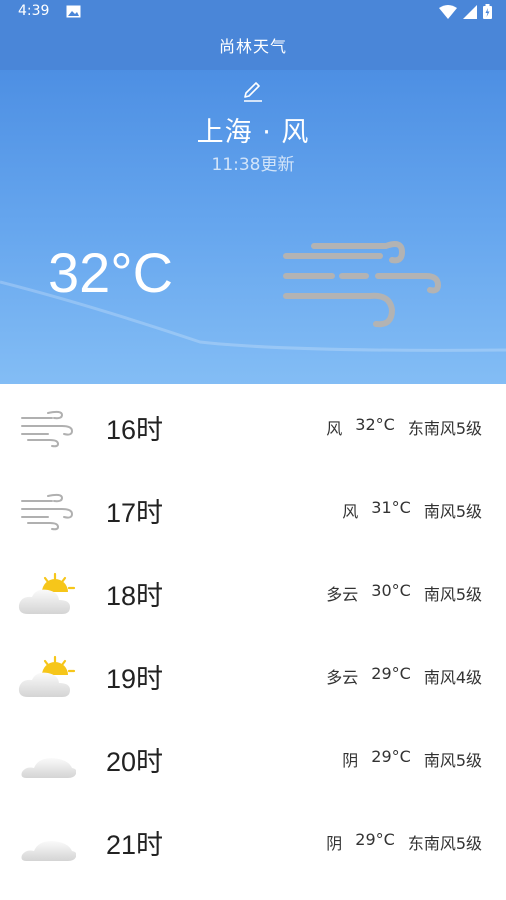 The width and height of the screenshot is (506, 900). I want to click on status-icons, so click(465, 11).